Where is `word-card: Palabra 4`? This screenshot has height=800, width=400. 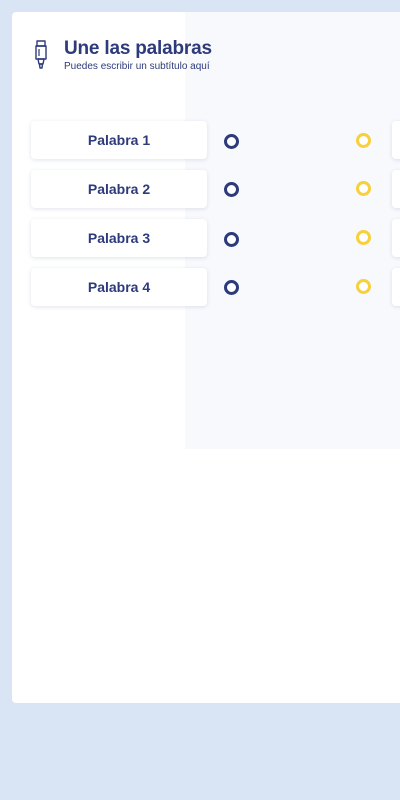
word-card: Palabra 4 is located at coordinates (119, 287).